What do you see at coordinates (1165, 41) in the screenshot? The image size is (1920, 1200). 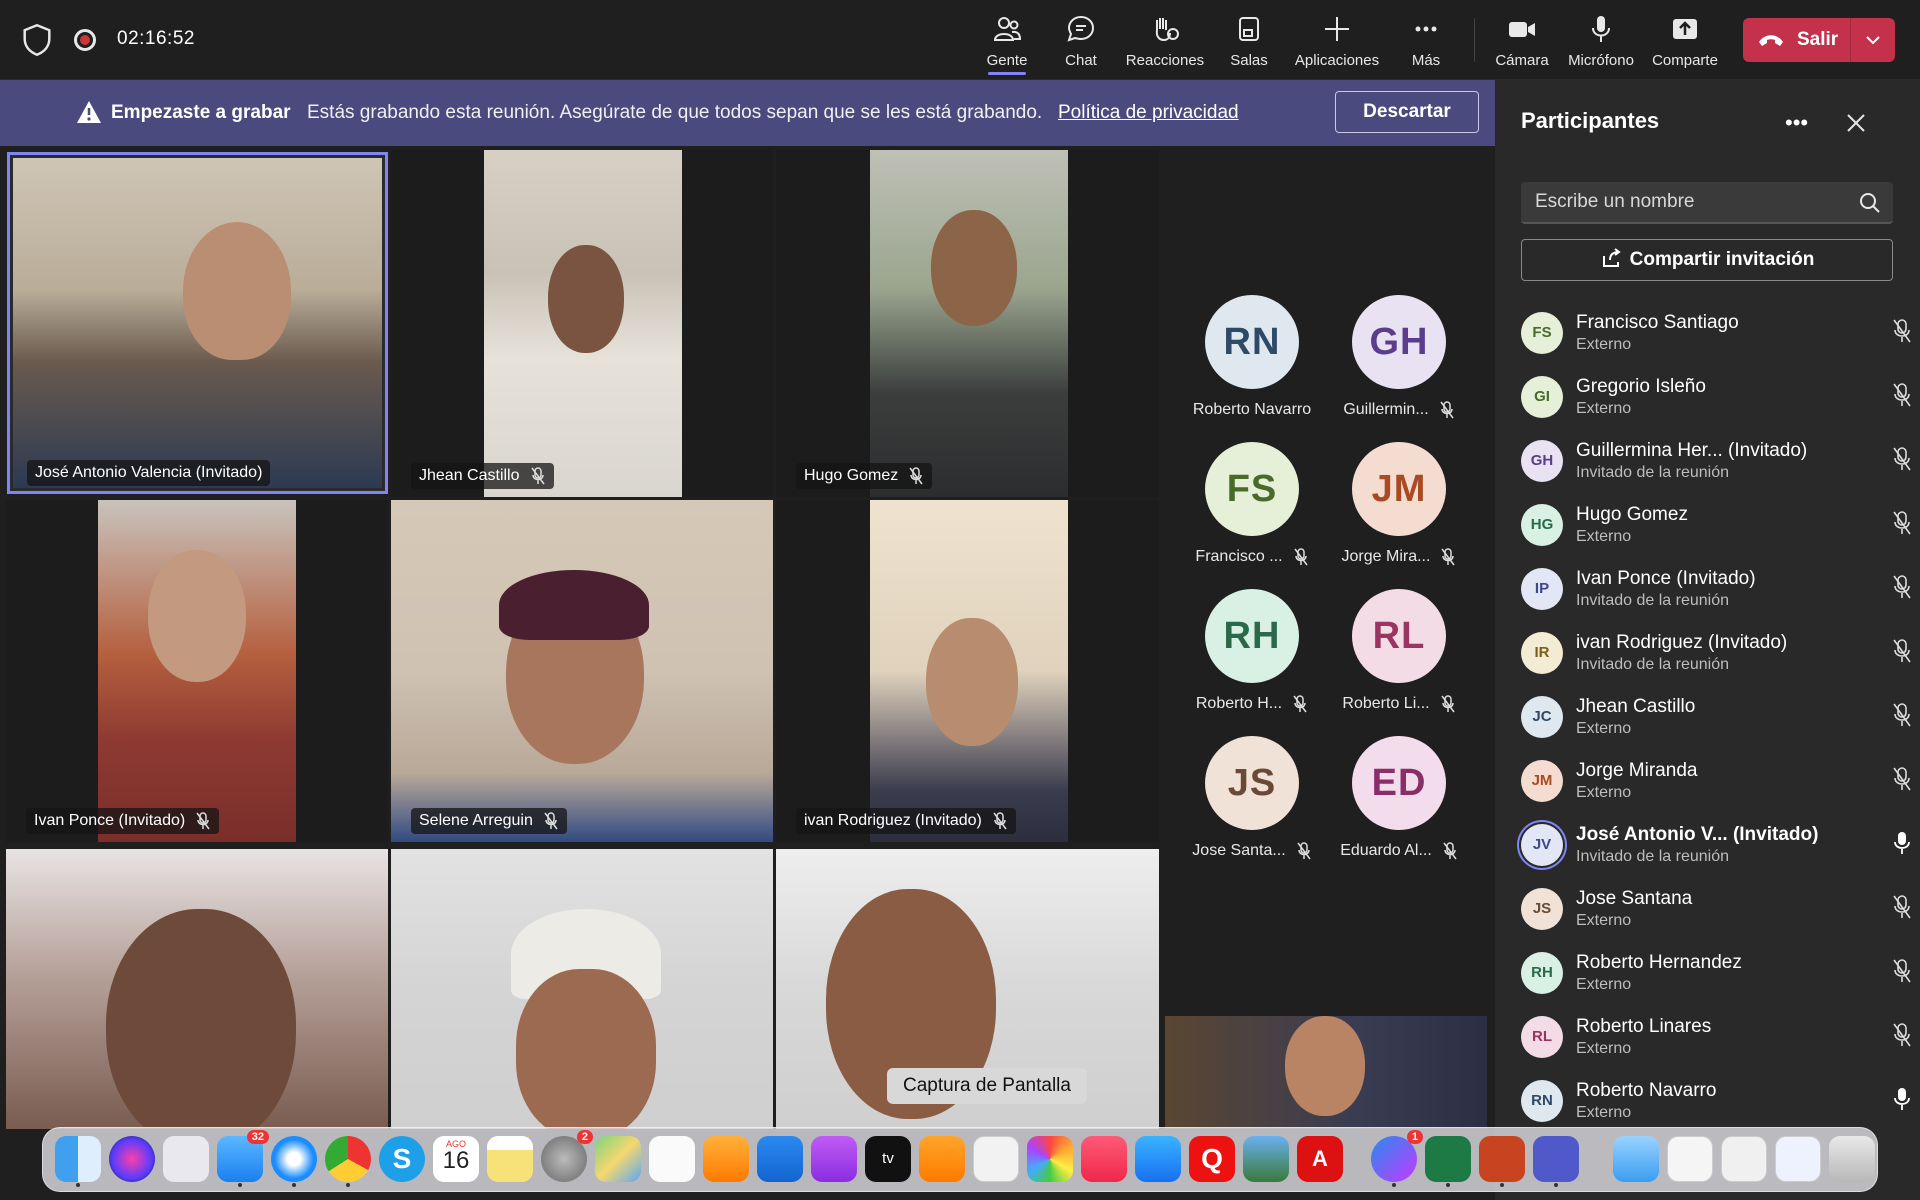 I see `reactions-button: Reacciones` at bounding box center [1165, 41].